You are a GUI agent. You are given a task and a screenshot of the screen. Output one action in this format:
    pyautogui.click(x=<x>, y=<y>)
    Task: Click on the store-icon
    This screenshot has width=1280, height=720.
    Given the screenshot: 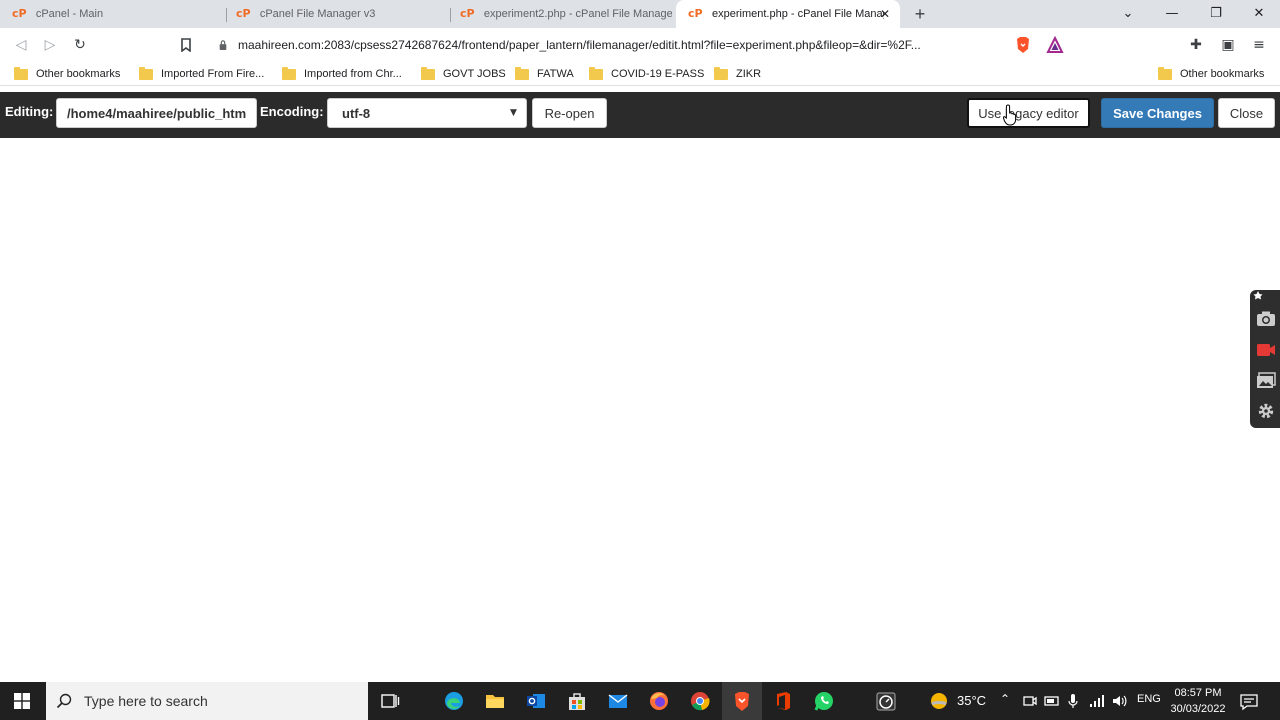 What is the action you would take?
    pyautogui.click(x=577, y=701)
    